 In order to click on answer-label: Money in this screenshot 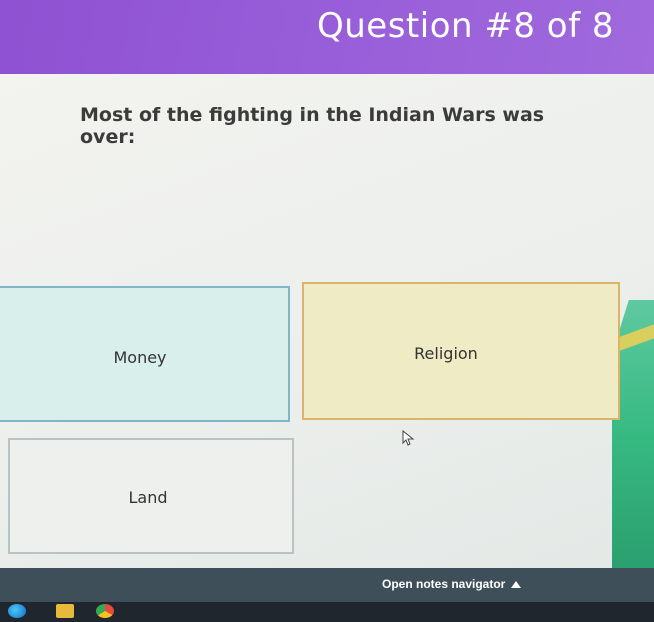, I will do `click(140, 357)`.